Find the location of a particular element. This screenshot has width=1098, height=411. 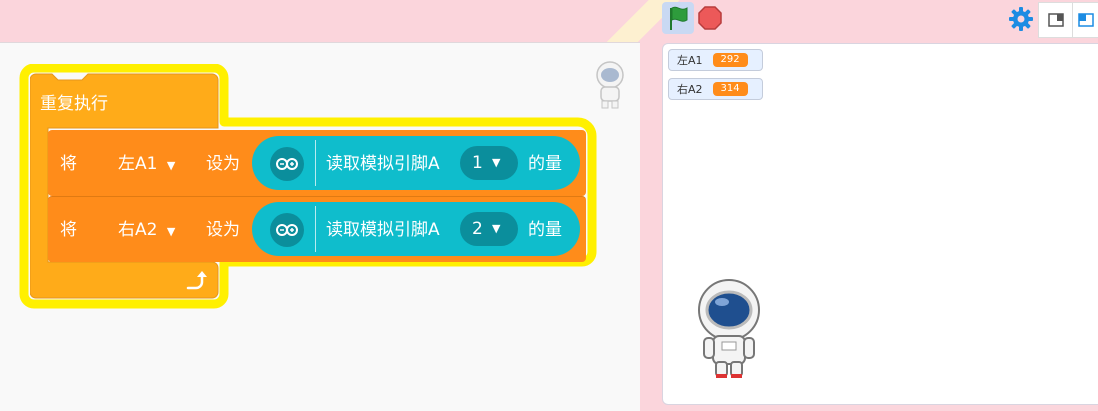

monitor-value-1: 292 is located at coordinates (730, 60).